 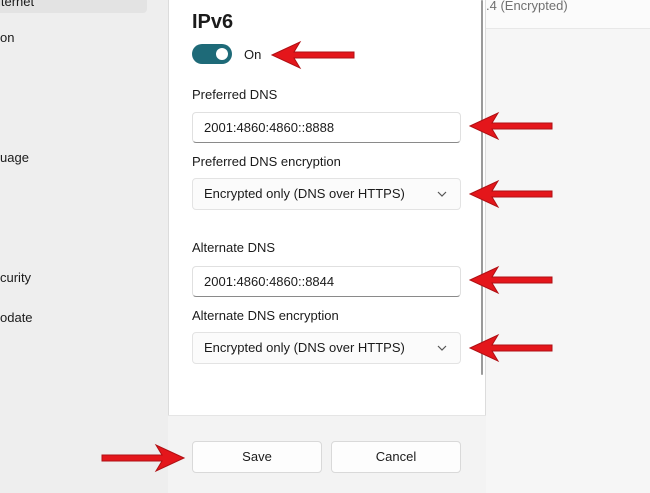 What do you see at coordinates (234, 247) in the screenshot?
I see `alternate-dns-label: Alternate DNS` at bounding box center [234, 247].